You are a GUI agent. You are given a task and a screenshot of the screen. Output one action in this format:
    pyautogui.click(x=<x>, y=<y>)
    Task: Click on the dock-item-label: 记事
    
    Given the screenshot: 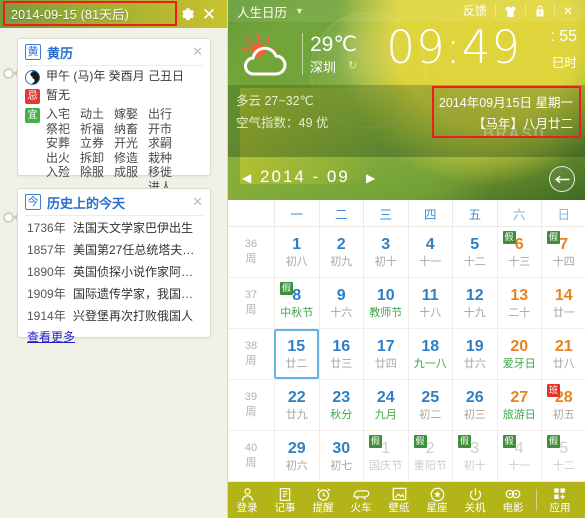 What is the action you would take?
    pyautogui.click(x=285, y=507)
    